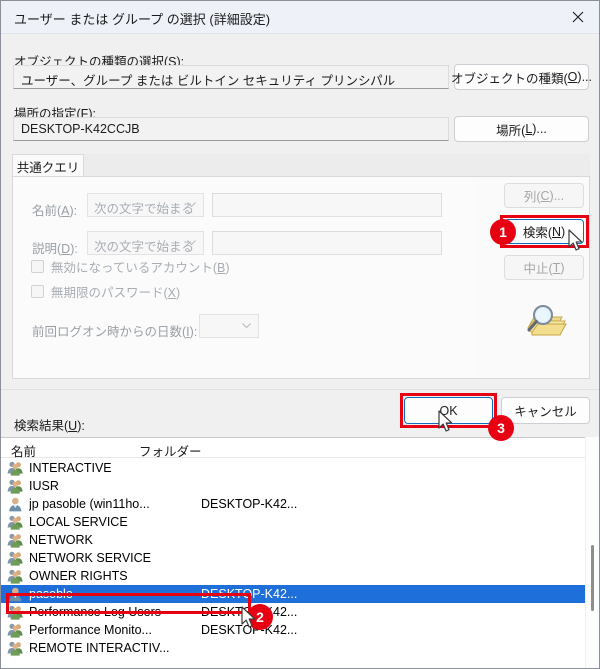  I want to click on days-since-logon-combo, so click(229, 326).